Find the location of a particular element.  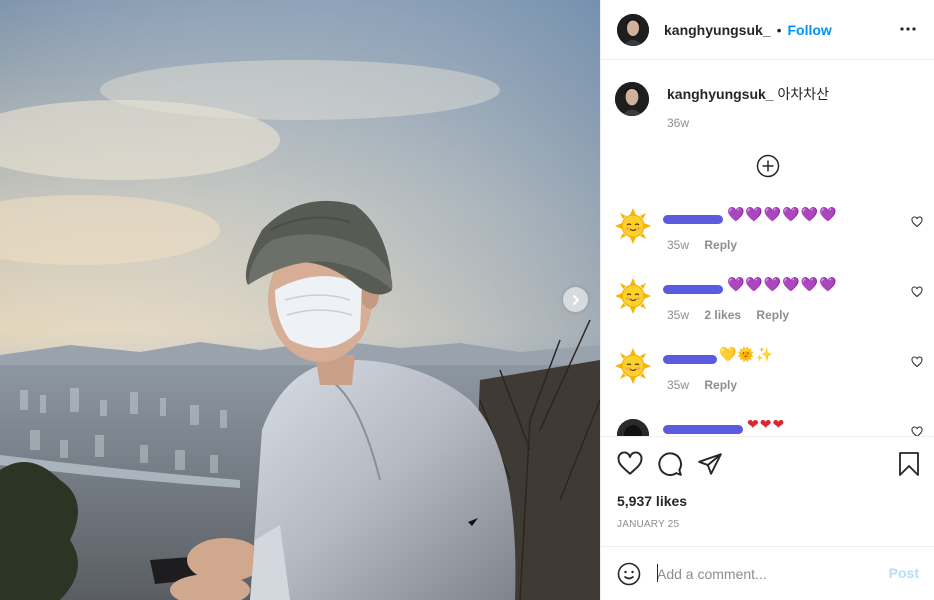

post-header: kanghyungsuk_ • Follow is located at coordinates (767, 30).